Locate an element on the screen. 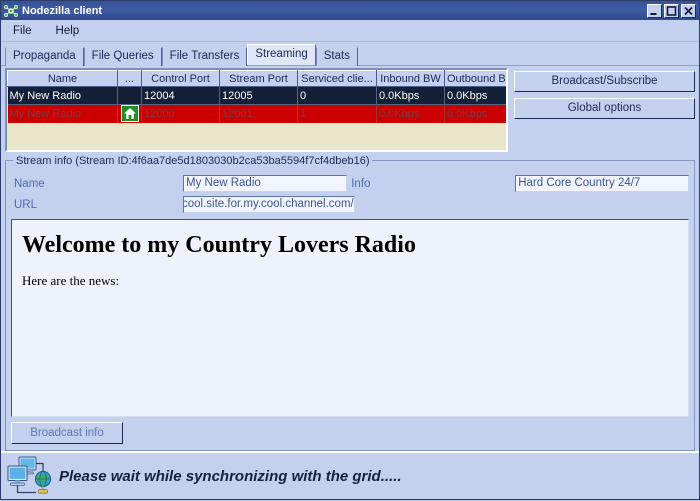 Image resolution: width=700 pixels, height=501 pixels. column-header-control-port: Control Port is located at coordinates (180, 78).